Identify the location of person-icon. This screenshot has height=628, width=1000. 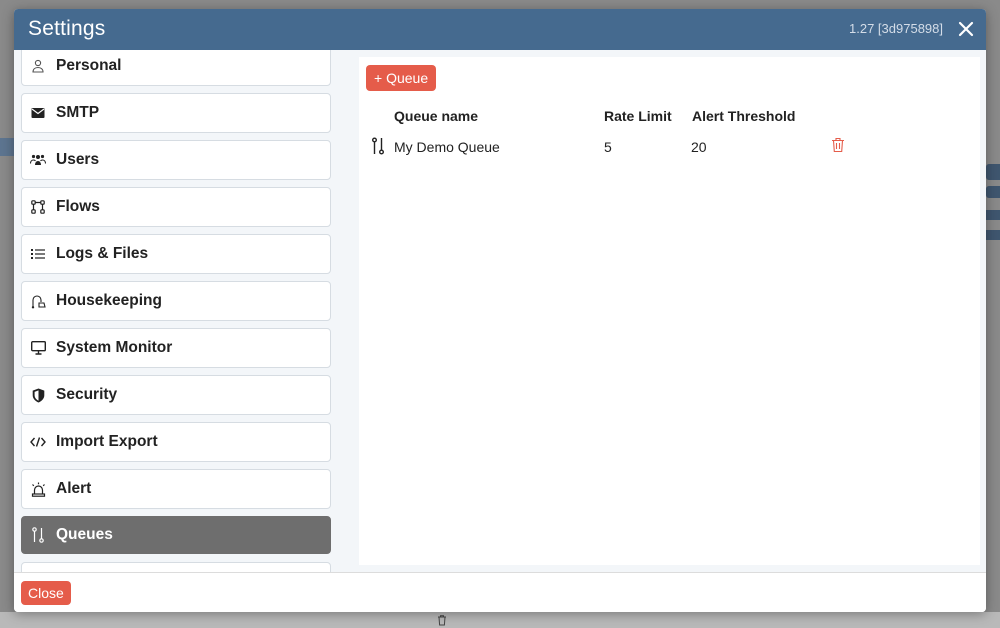
(38, 66).